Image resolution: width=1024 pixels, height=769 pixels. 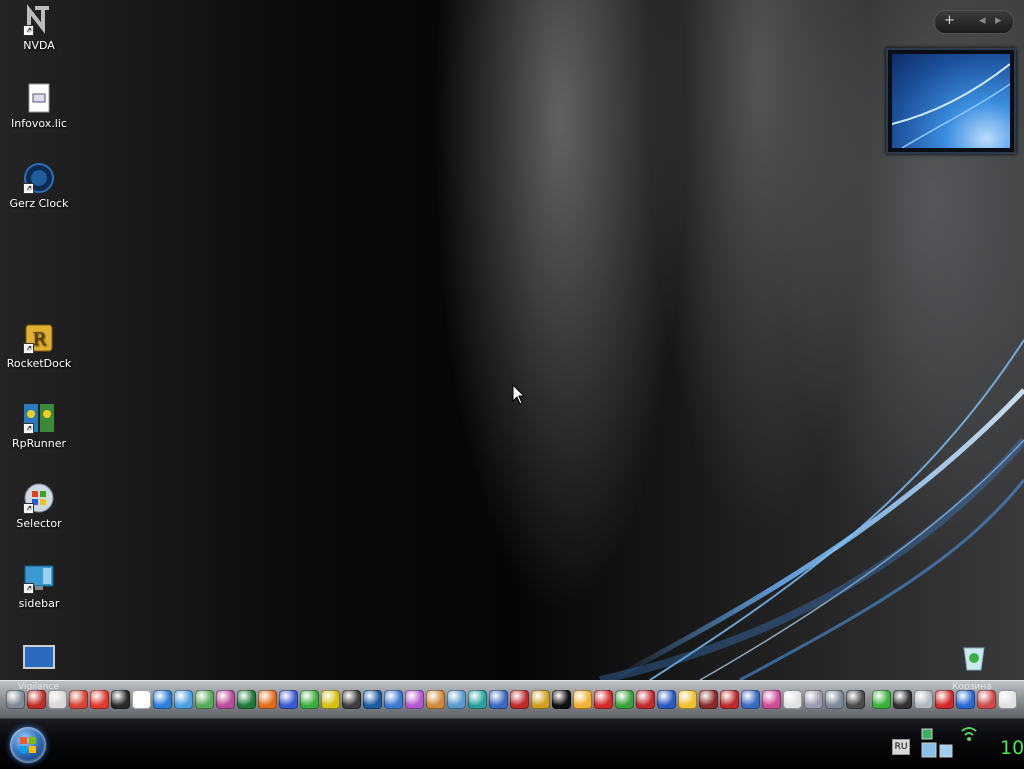 I want to click on recycle-bin-icon, so click(x=974, y=656).